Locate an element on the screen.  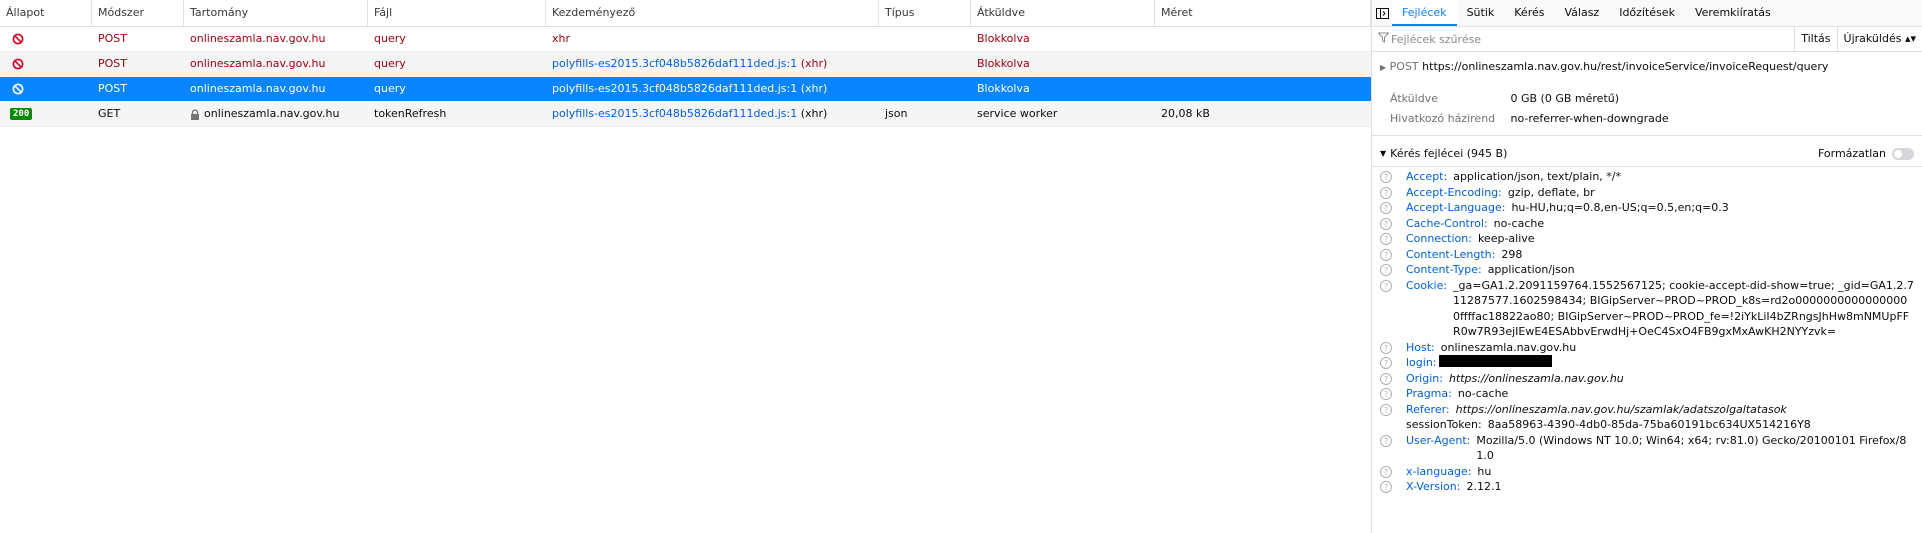
tab-timings: Időzítések is located at coordinates (1647, 13).